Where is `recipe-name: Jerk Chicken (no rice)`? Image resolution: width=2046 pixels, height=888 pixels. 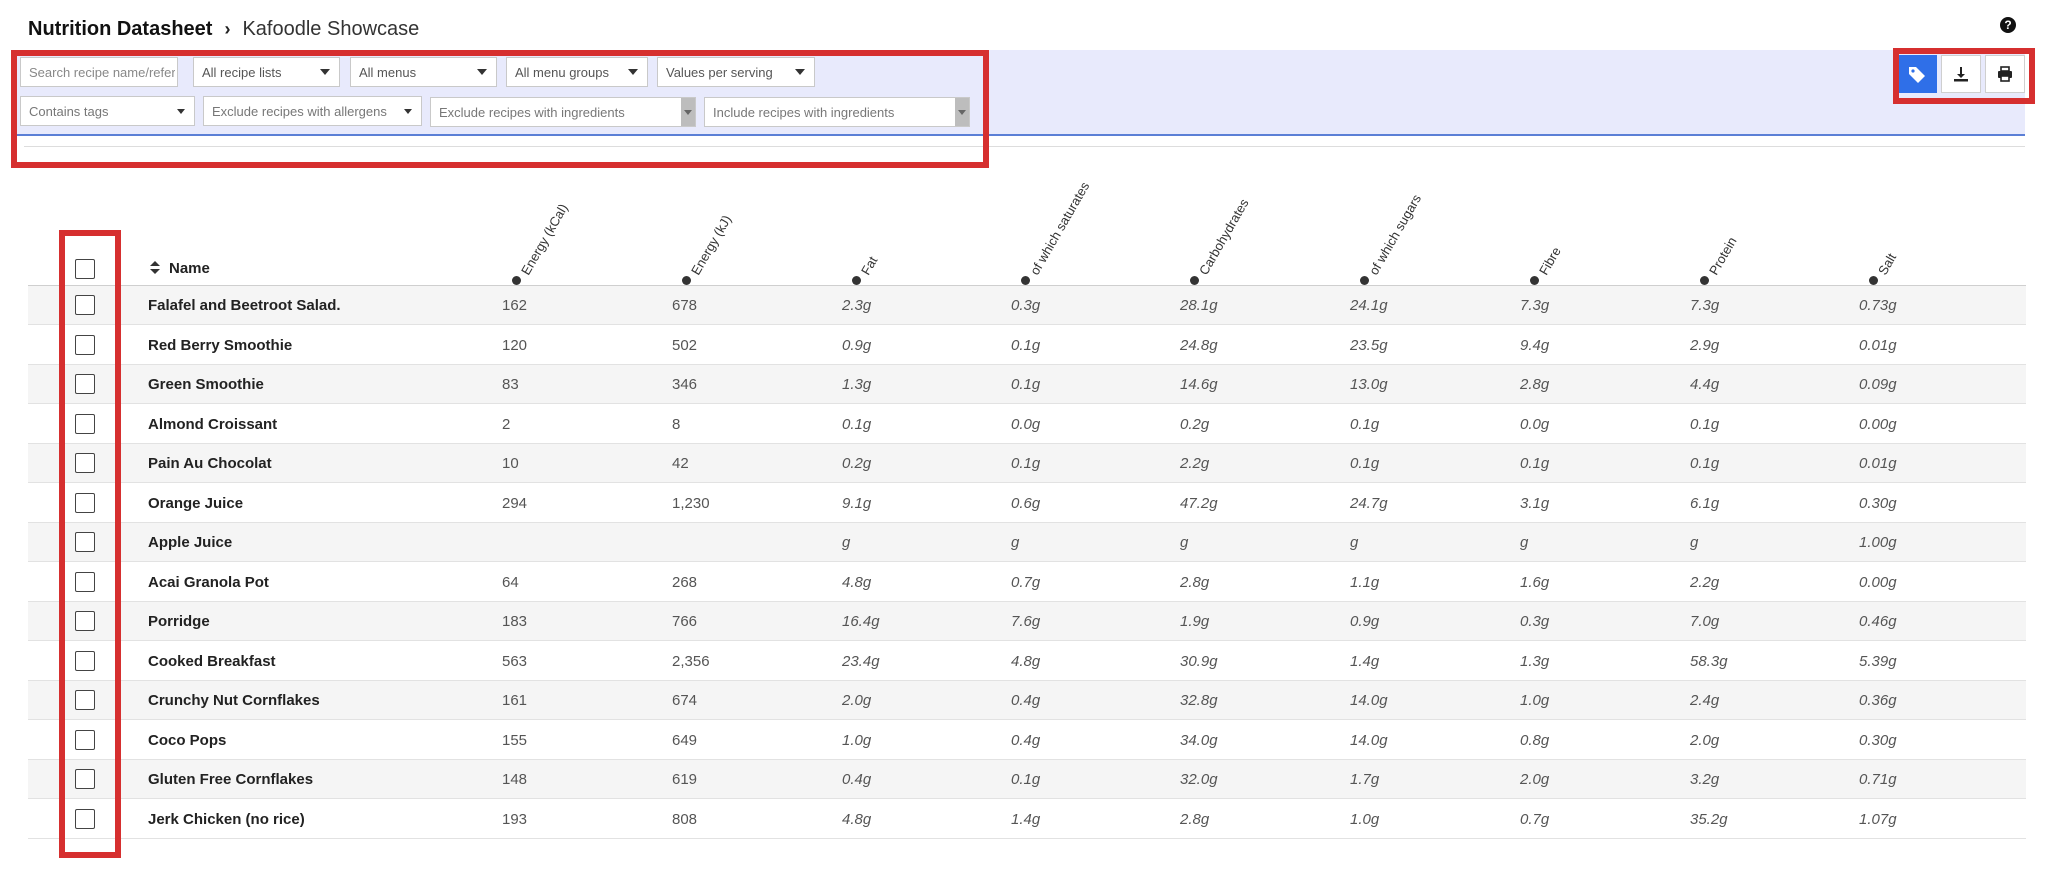
recipe-name: Jerk Chicken (no rice) is located at coordinates (226, 819).